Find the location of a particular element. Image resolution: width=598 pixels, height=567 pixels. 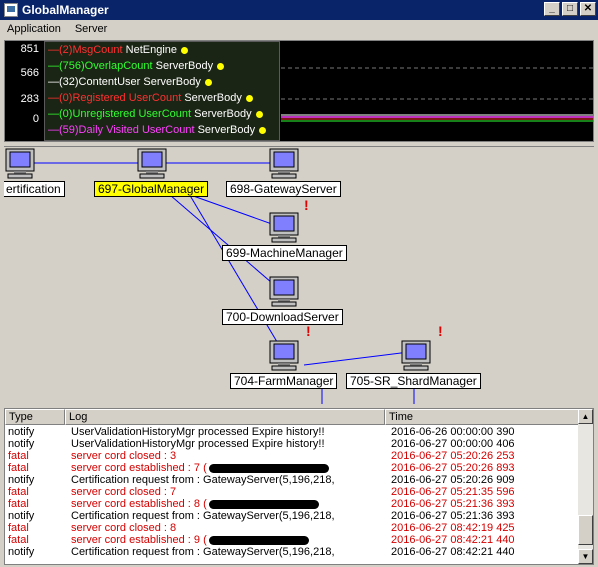

menu-application: Application is located at coordinates (34, 29).